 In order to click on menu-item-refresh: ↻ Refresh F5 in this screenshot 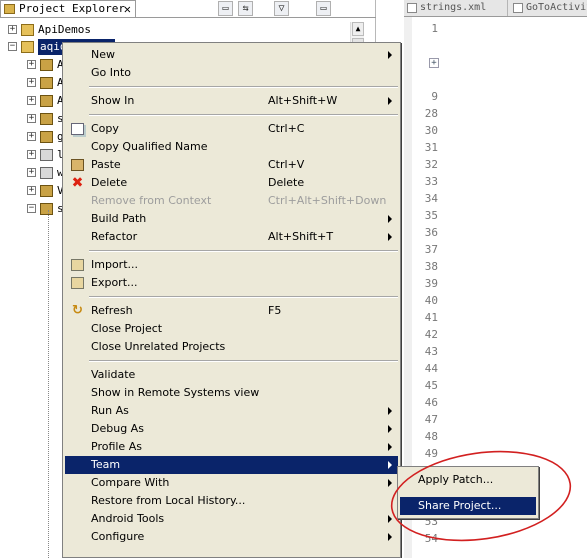, I will do `click(231, 311)`.